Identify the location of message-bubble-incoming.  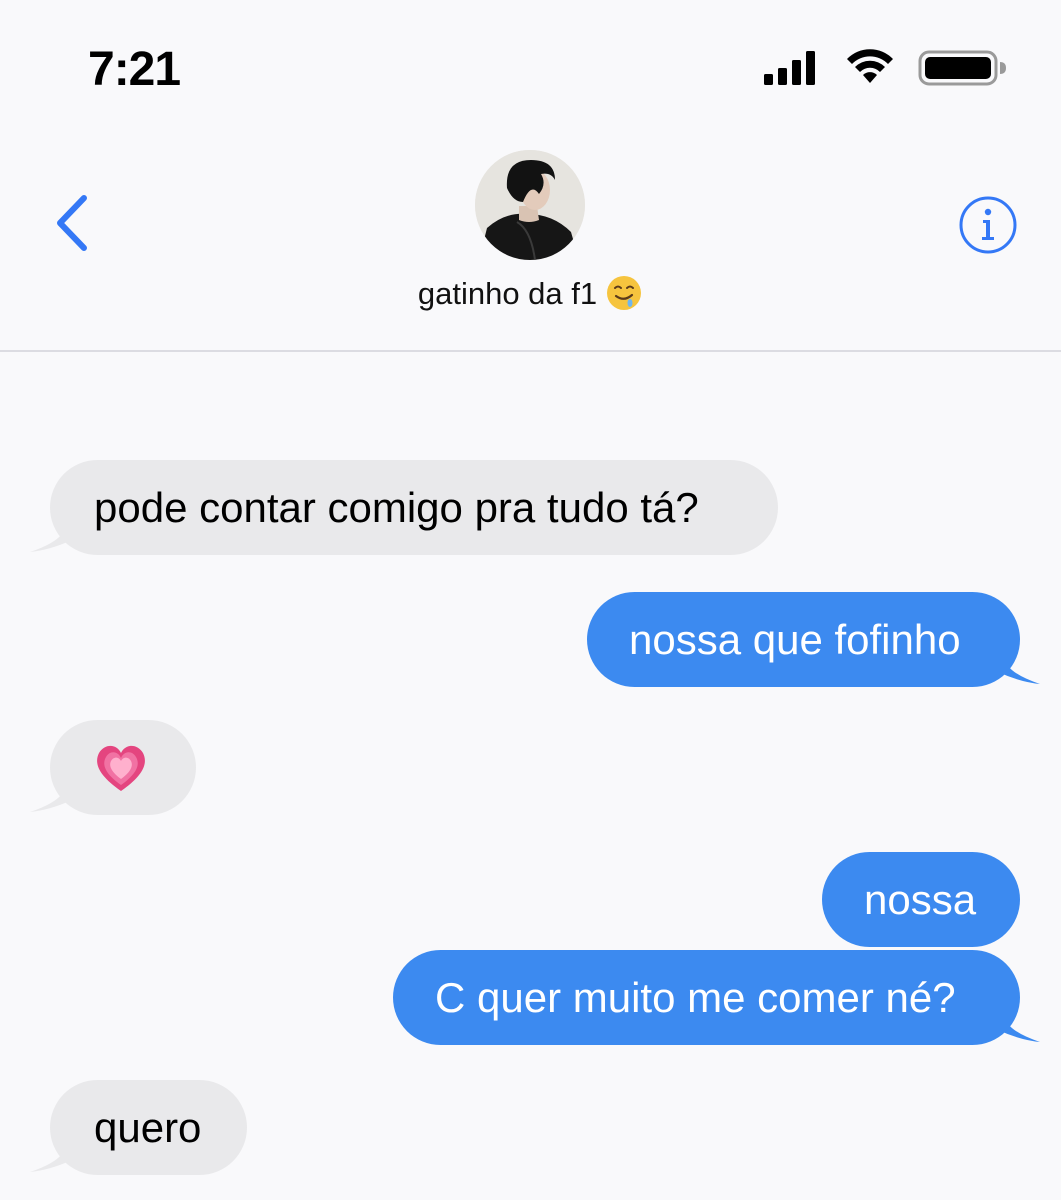
(123, 767).